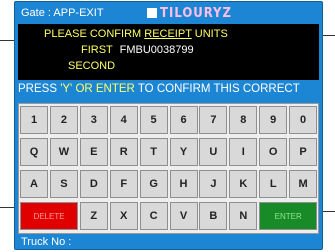 This screenshot has width=335, height=252. What do you see at coordinates (273, 152) in the screenshot?
I see `key-o: O` at bounding box center [273, 152].